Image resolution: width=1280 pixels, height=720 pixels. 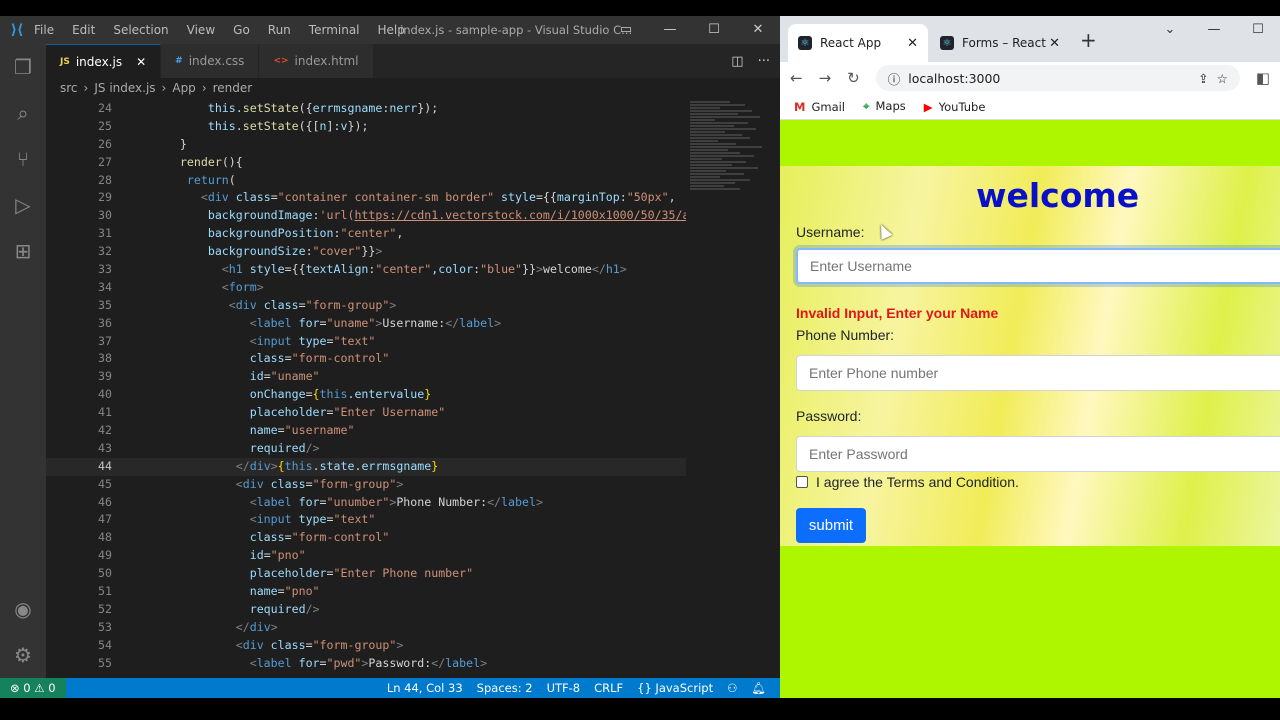 What do you see at coordinates (907, 482) in the screenshot?
I see `terms-checkbox-row: I agree the Terms and Condition.` at bounding box center [907, 482].